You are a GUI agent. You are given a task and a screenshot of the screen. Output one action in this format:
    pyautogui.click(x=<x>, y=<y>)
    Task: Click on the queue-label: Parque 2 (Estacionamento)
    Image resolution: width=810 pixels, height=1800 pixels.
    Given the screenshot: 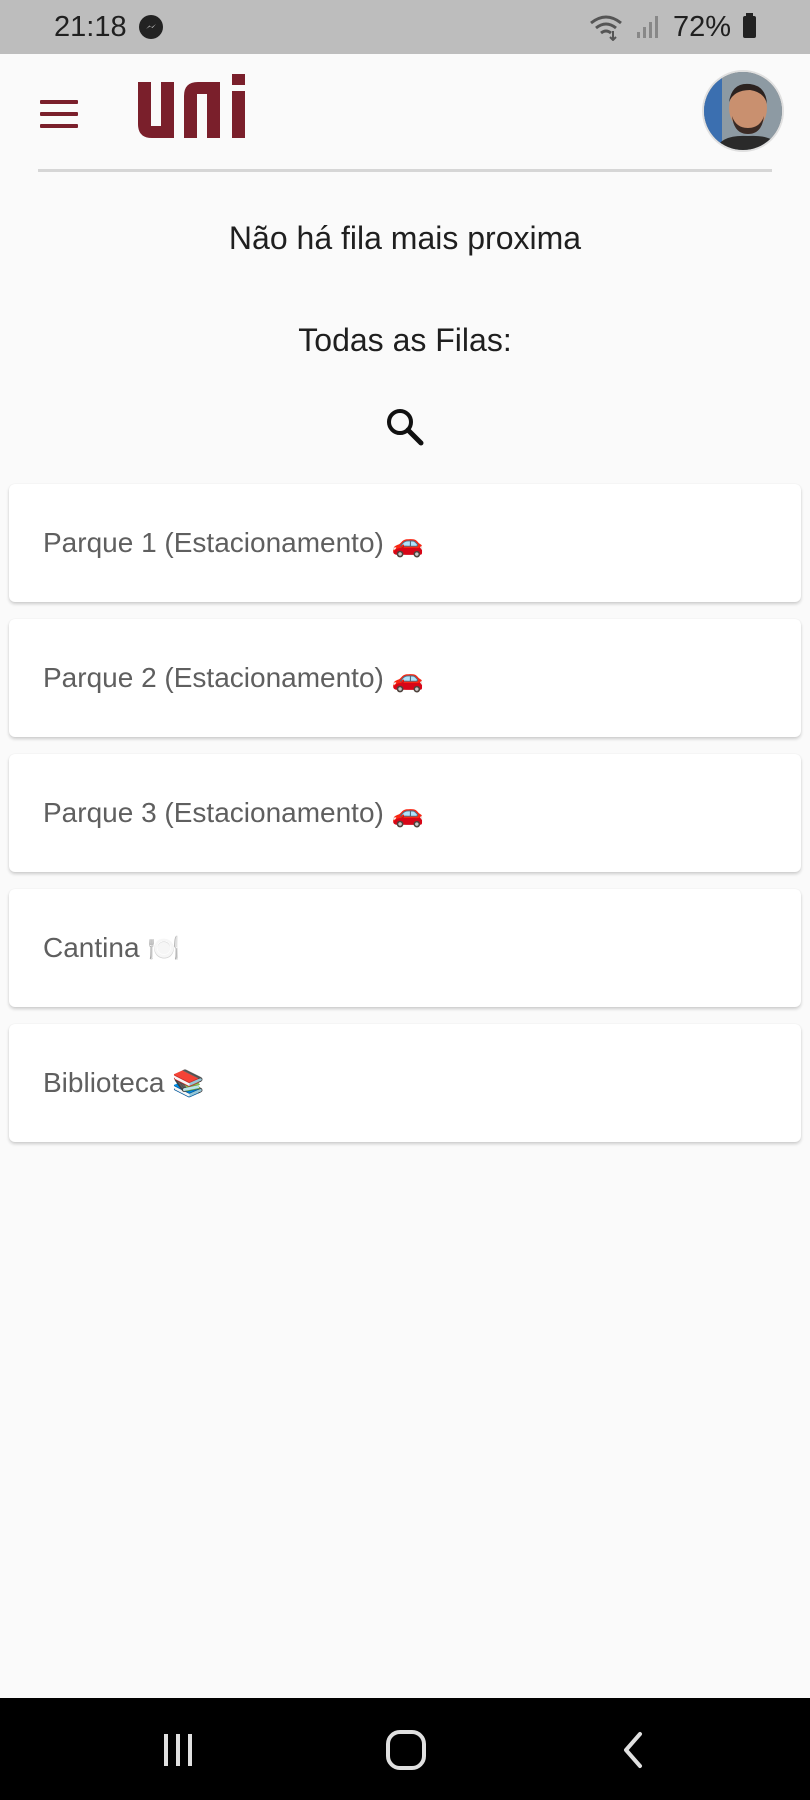 What is the action you would take?
    pyautogui.click(x=213, y=677)
    